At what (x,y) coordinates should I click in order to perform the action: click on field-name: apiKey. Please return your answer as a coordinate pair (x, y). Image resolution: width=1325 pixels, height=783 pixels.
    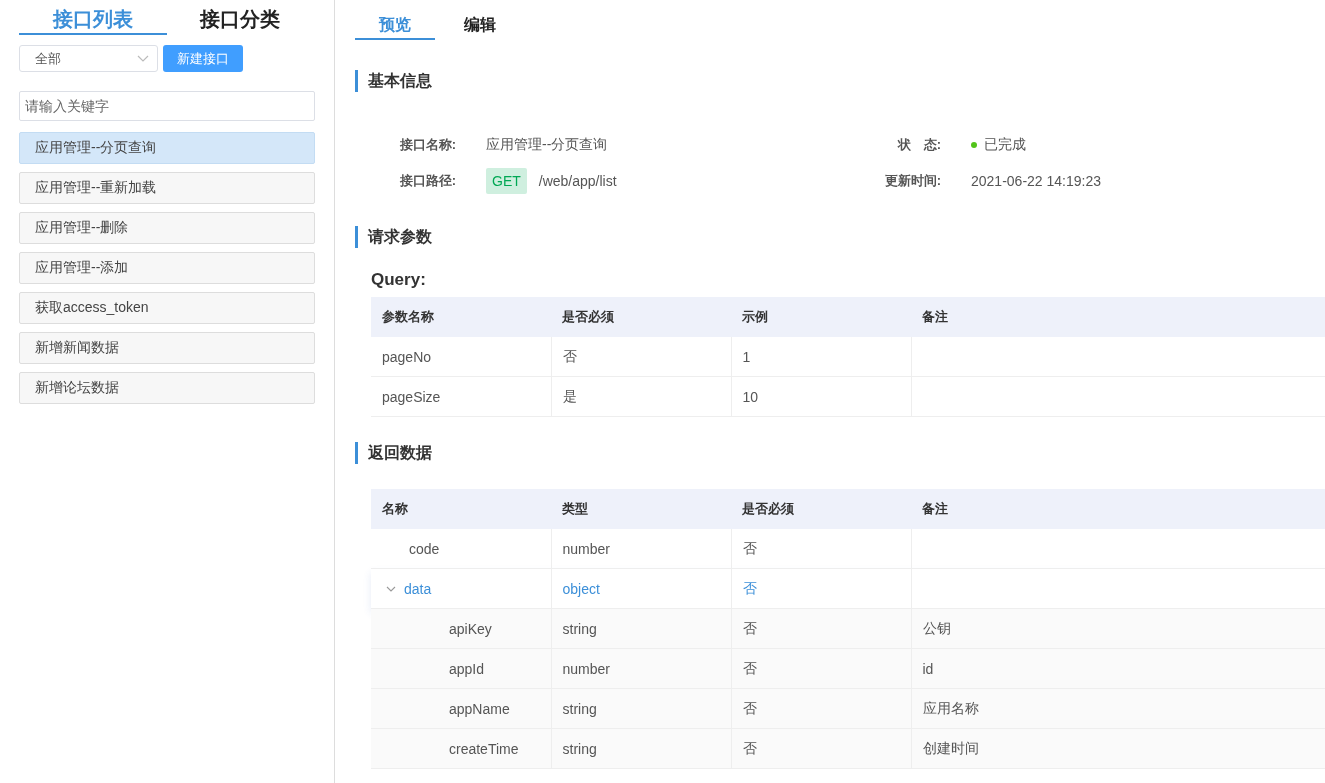
    Looking at the image, I should click on (470, 628).